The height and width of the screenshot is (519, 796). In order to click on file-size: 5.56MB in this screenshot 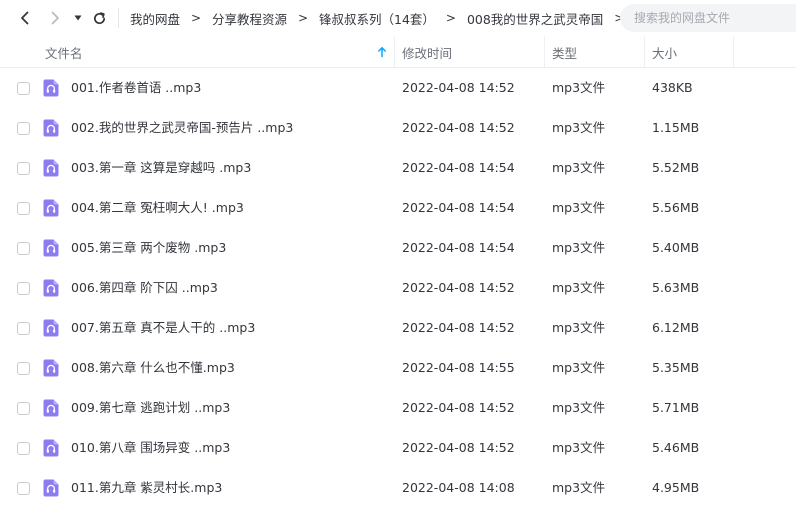, I will do `click(676, 207)`.